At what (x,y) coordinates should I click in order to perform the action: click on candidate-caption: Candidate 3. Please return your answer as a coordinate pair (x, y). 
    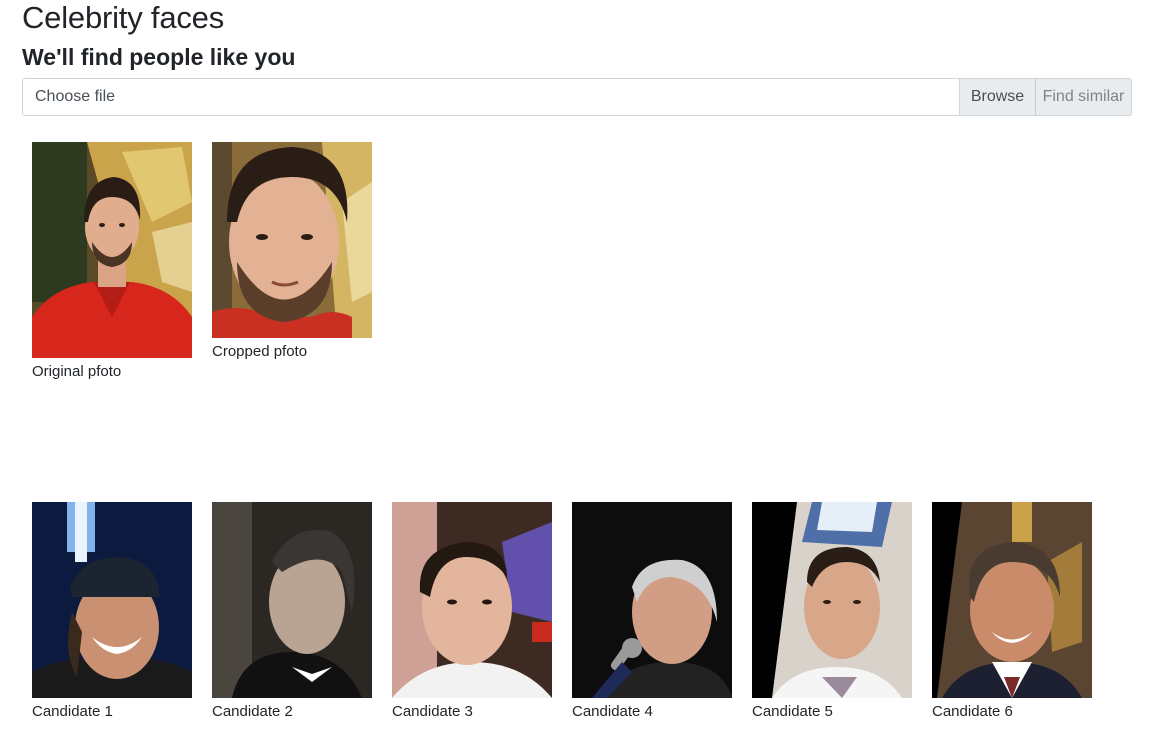
    Looking at the image, I should click on (432, 711).